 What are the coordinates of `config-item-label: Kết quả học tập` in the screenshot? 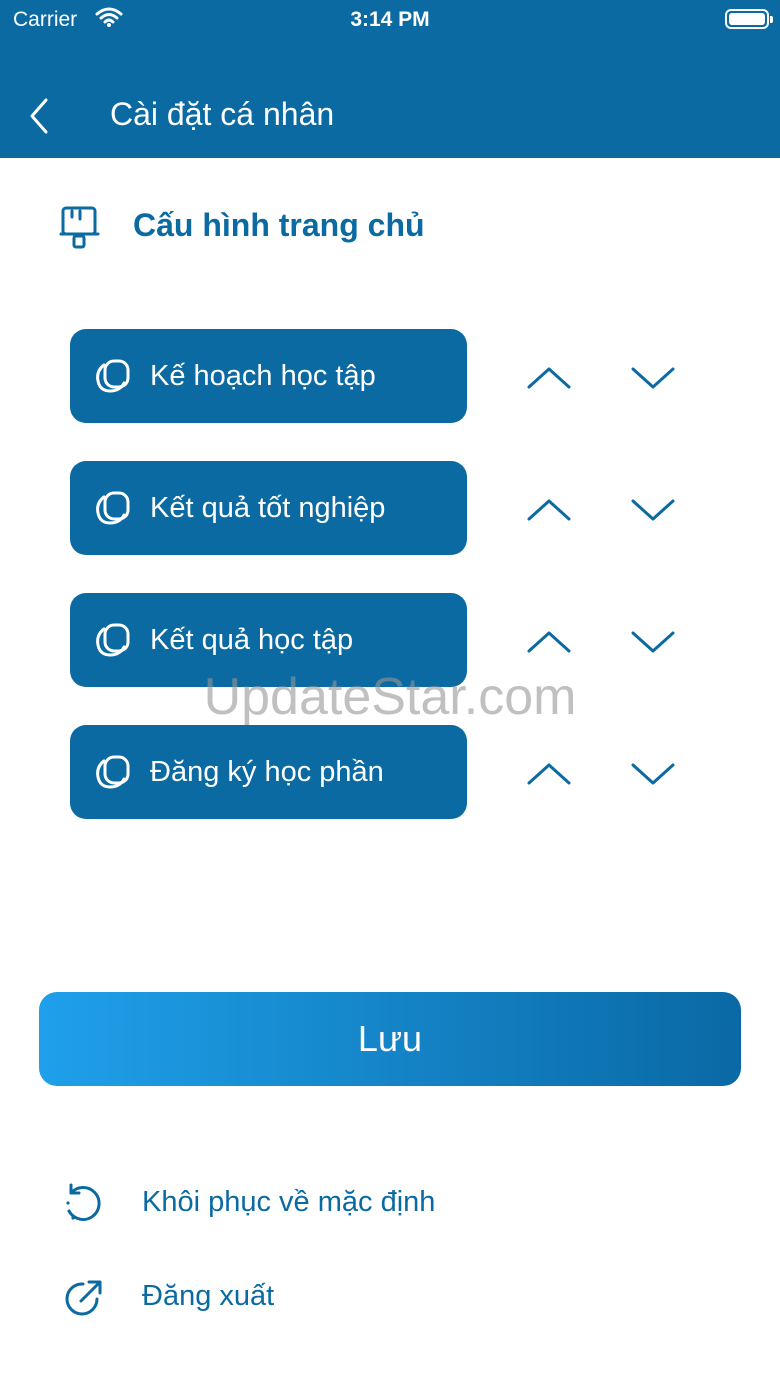 It's located at (252, 639).